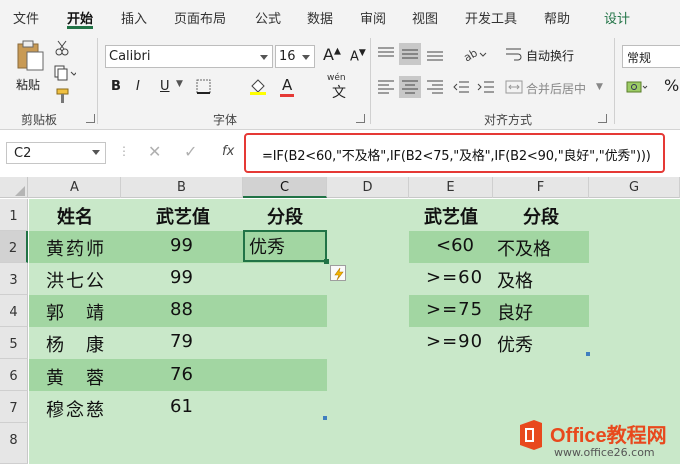  Describe the element at coordinates (338, 273) in the screenshot. I see `flash-fill-options-icon` at that location.